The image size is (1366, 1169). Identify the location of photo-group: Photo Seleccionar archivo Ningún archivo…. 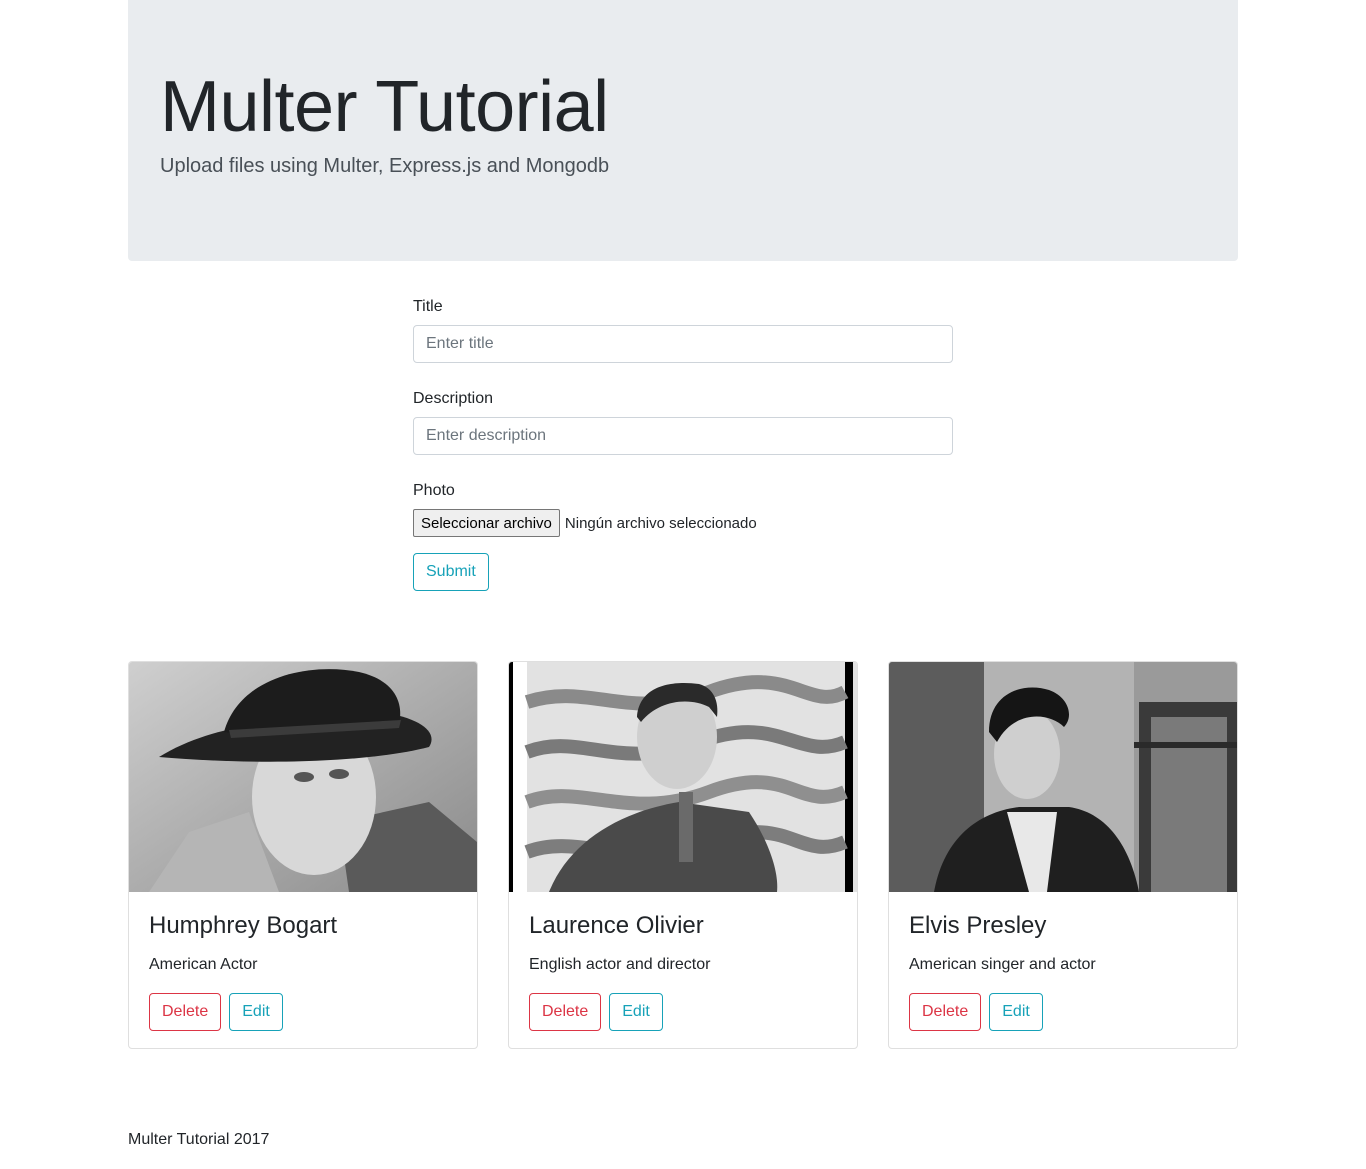
(683, 508).